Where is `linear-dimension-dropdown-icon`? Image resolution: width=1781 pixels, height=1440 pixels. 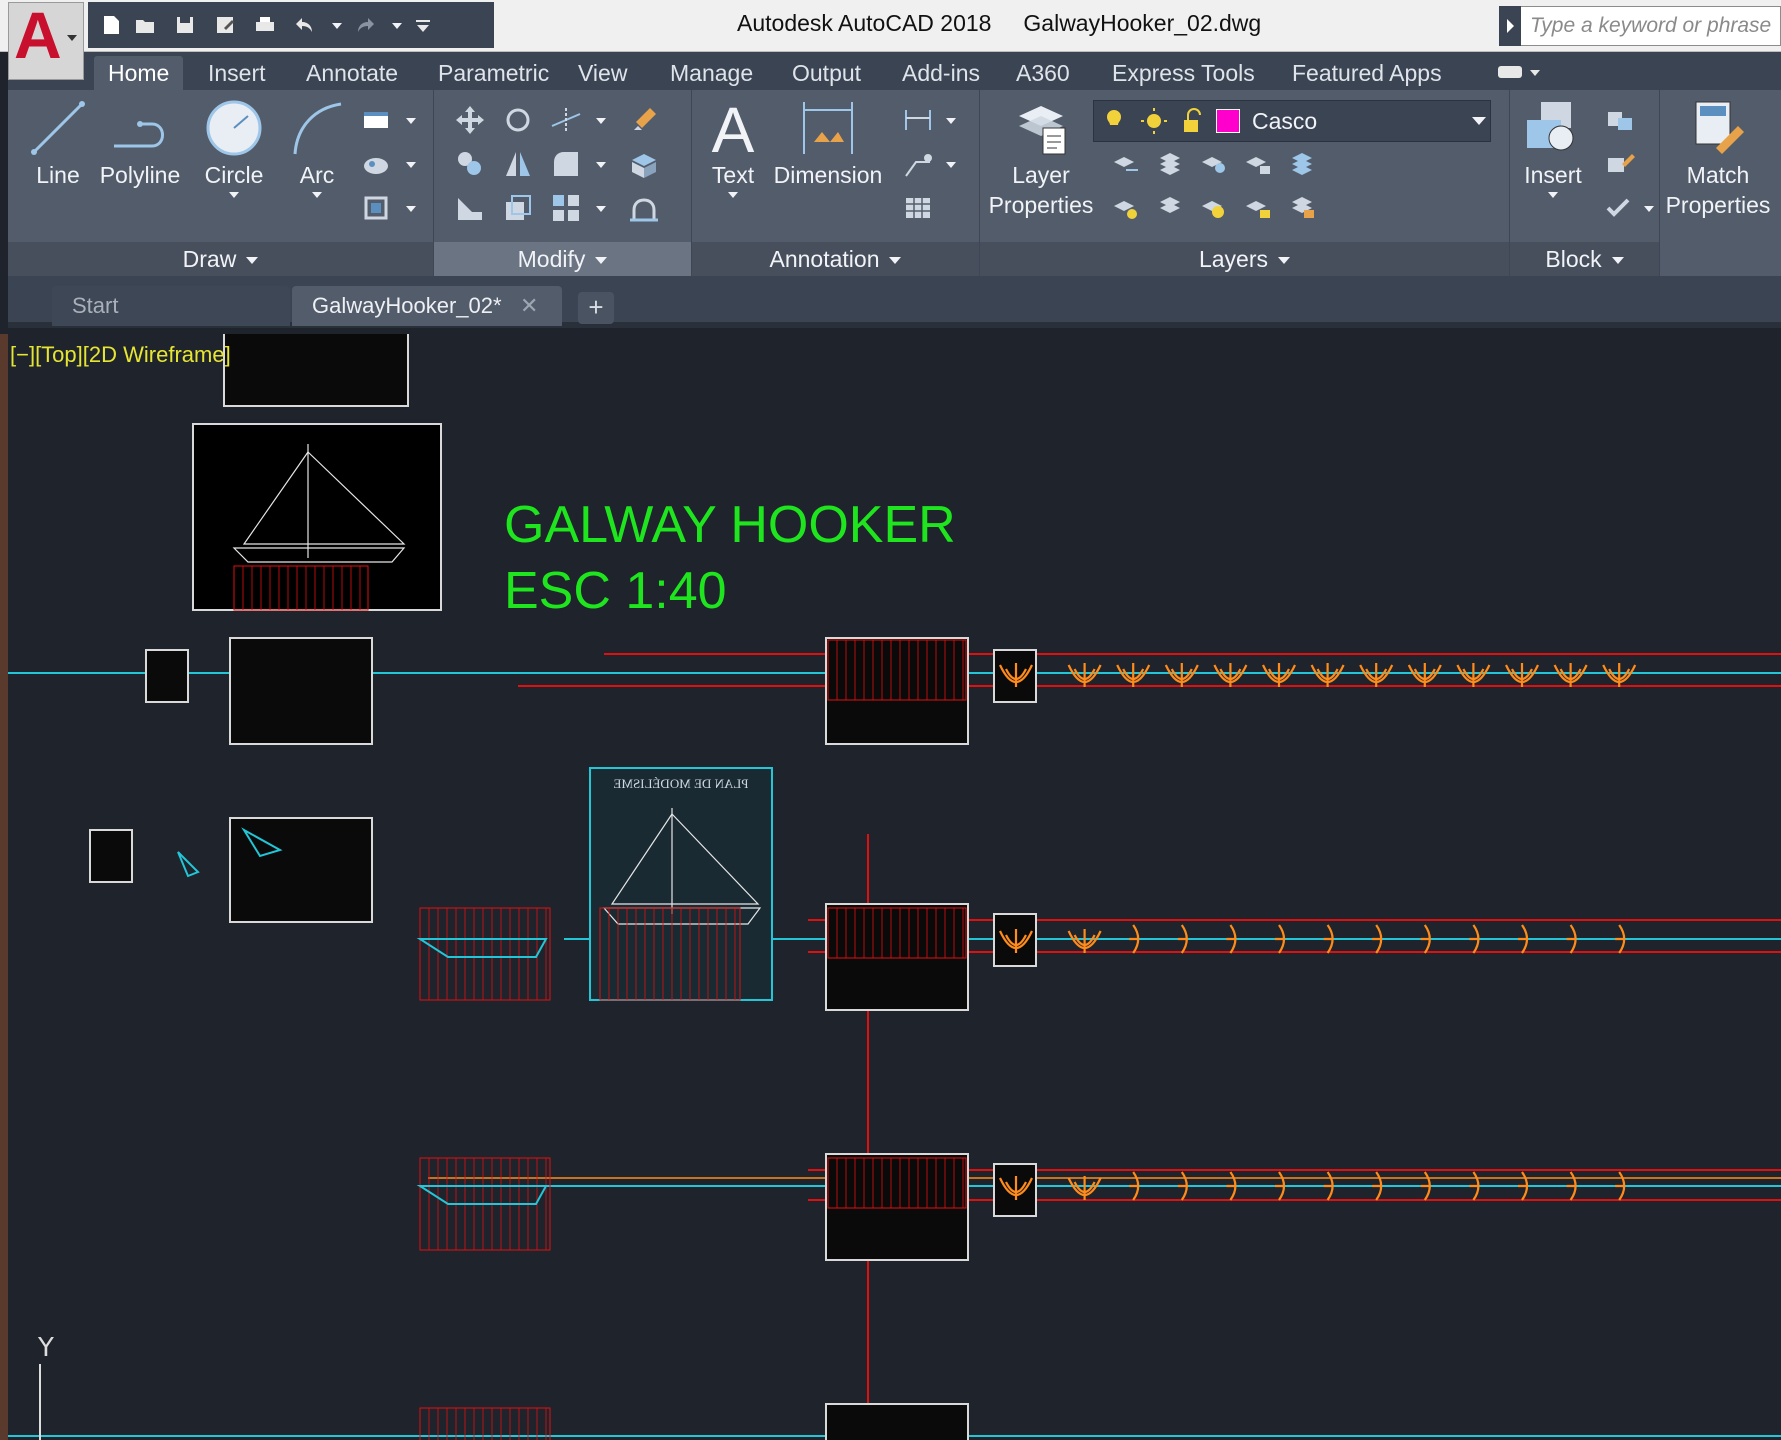
linear-dimension-dropdown-icon is located at coordinates (951, 121).